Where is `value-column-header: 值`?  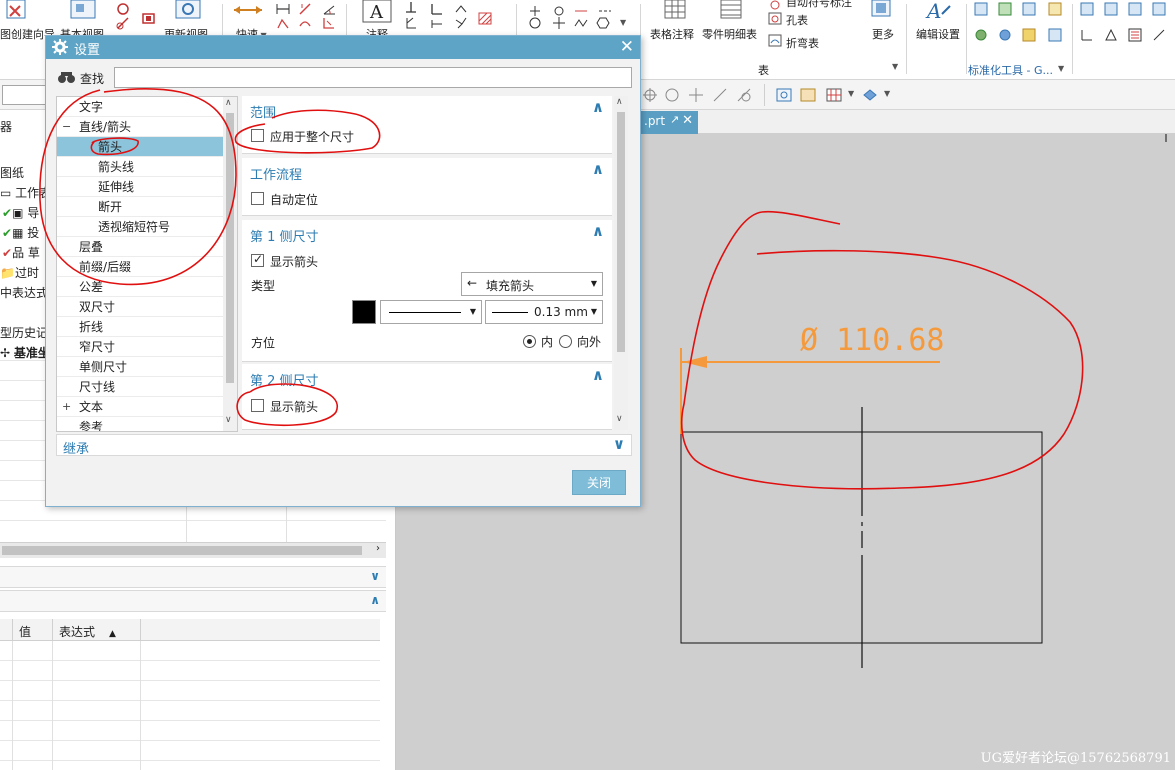
value-column-header: 值 is located at coordinates (25, 631).